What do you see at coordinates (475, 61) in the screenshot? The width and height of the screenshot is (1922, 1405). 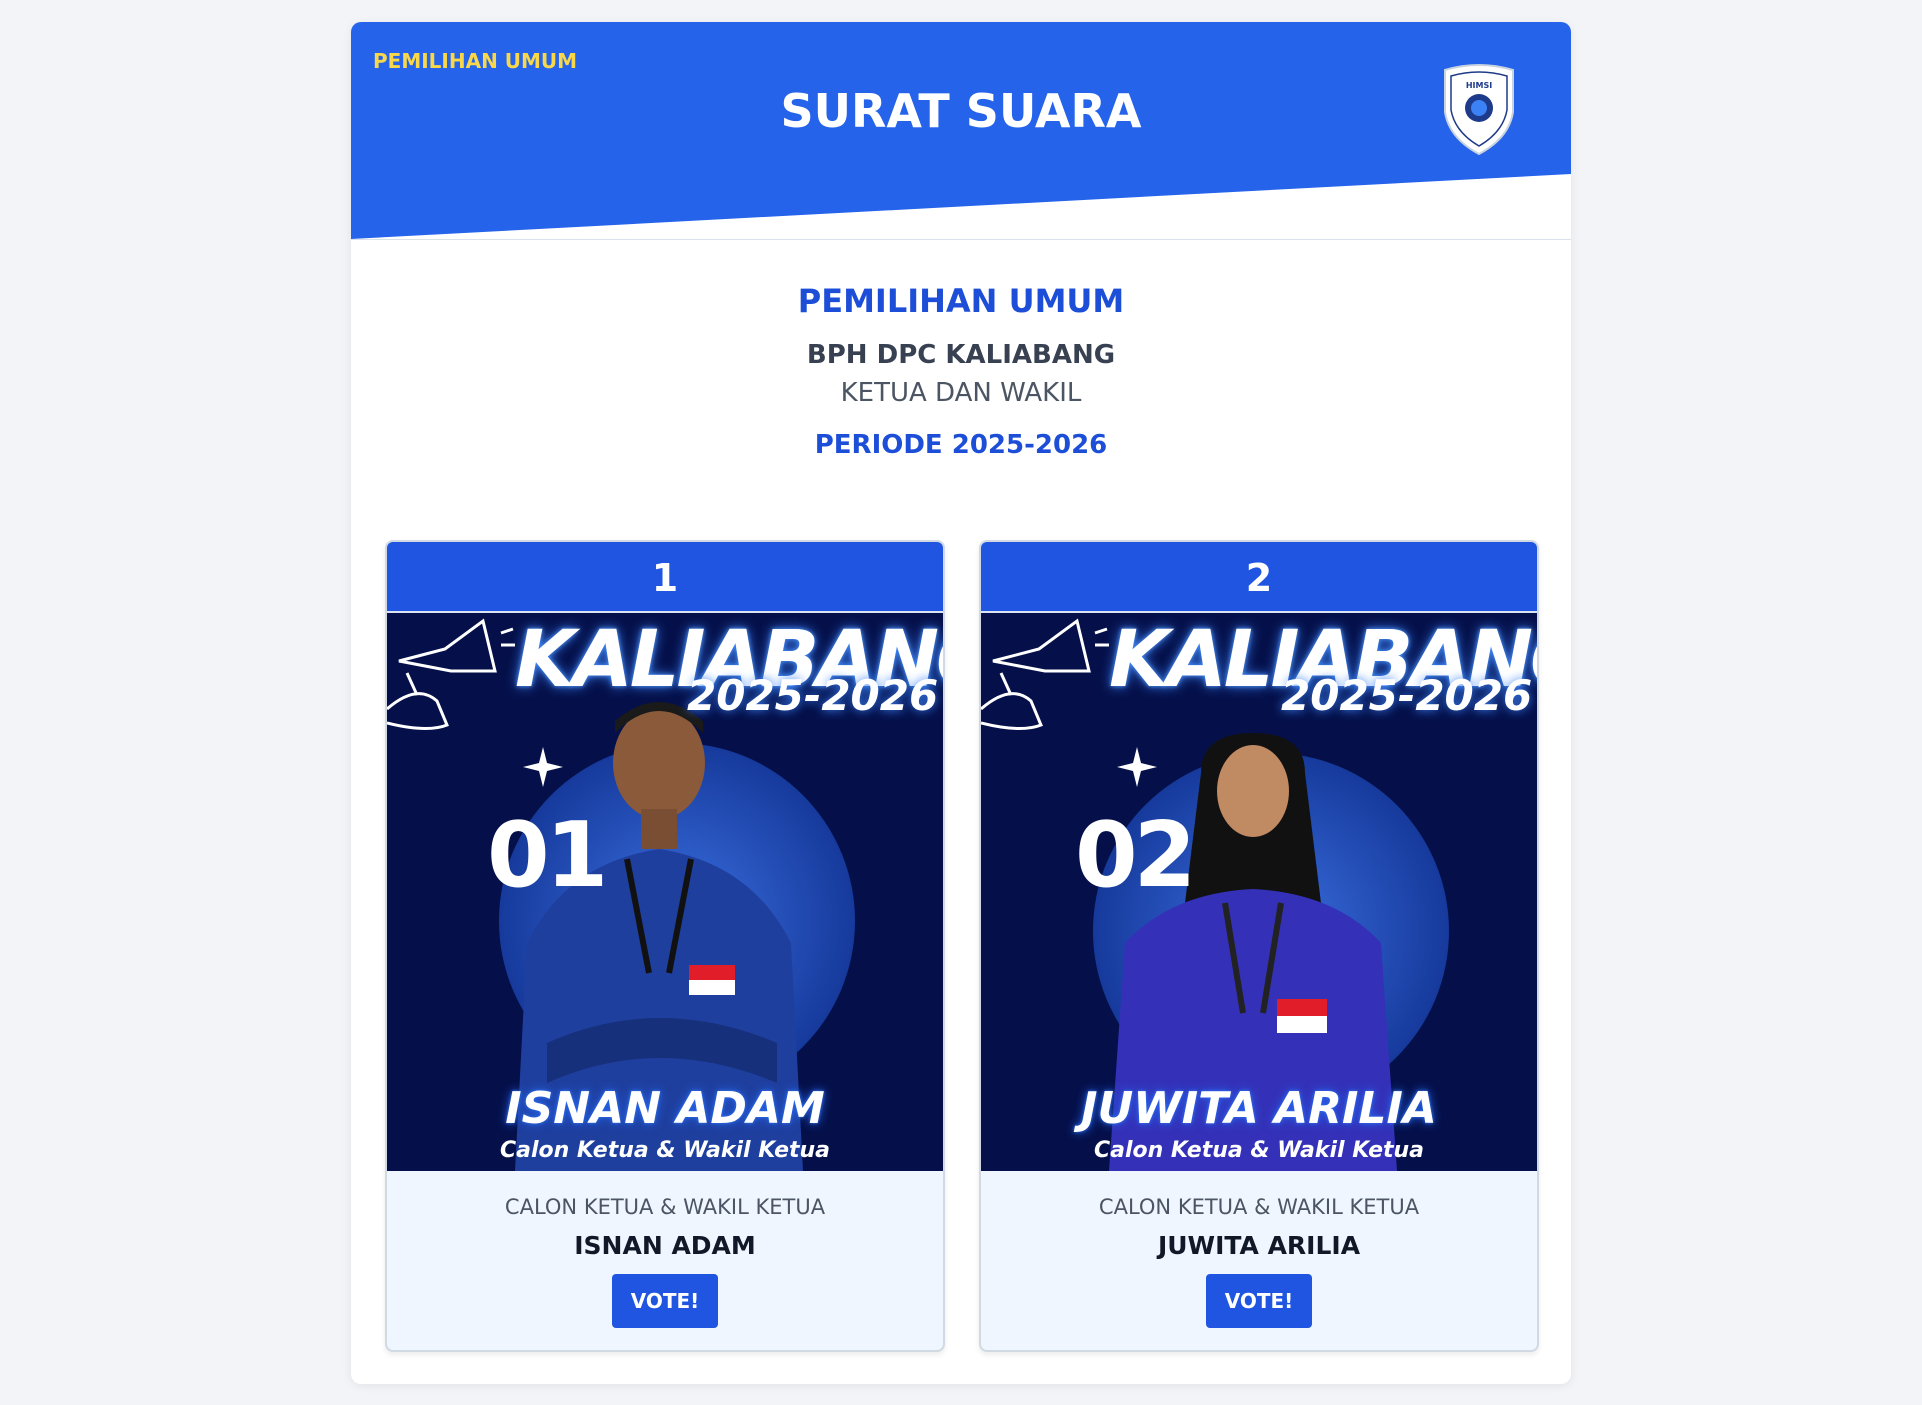 I see `header-tag: PEMILIHAN UMUM` at bounding box center [475, 61].